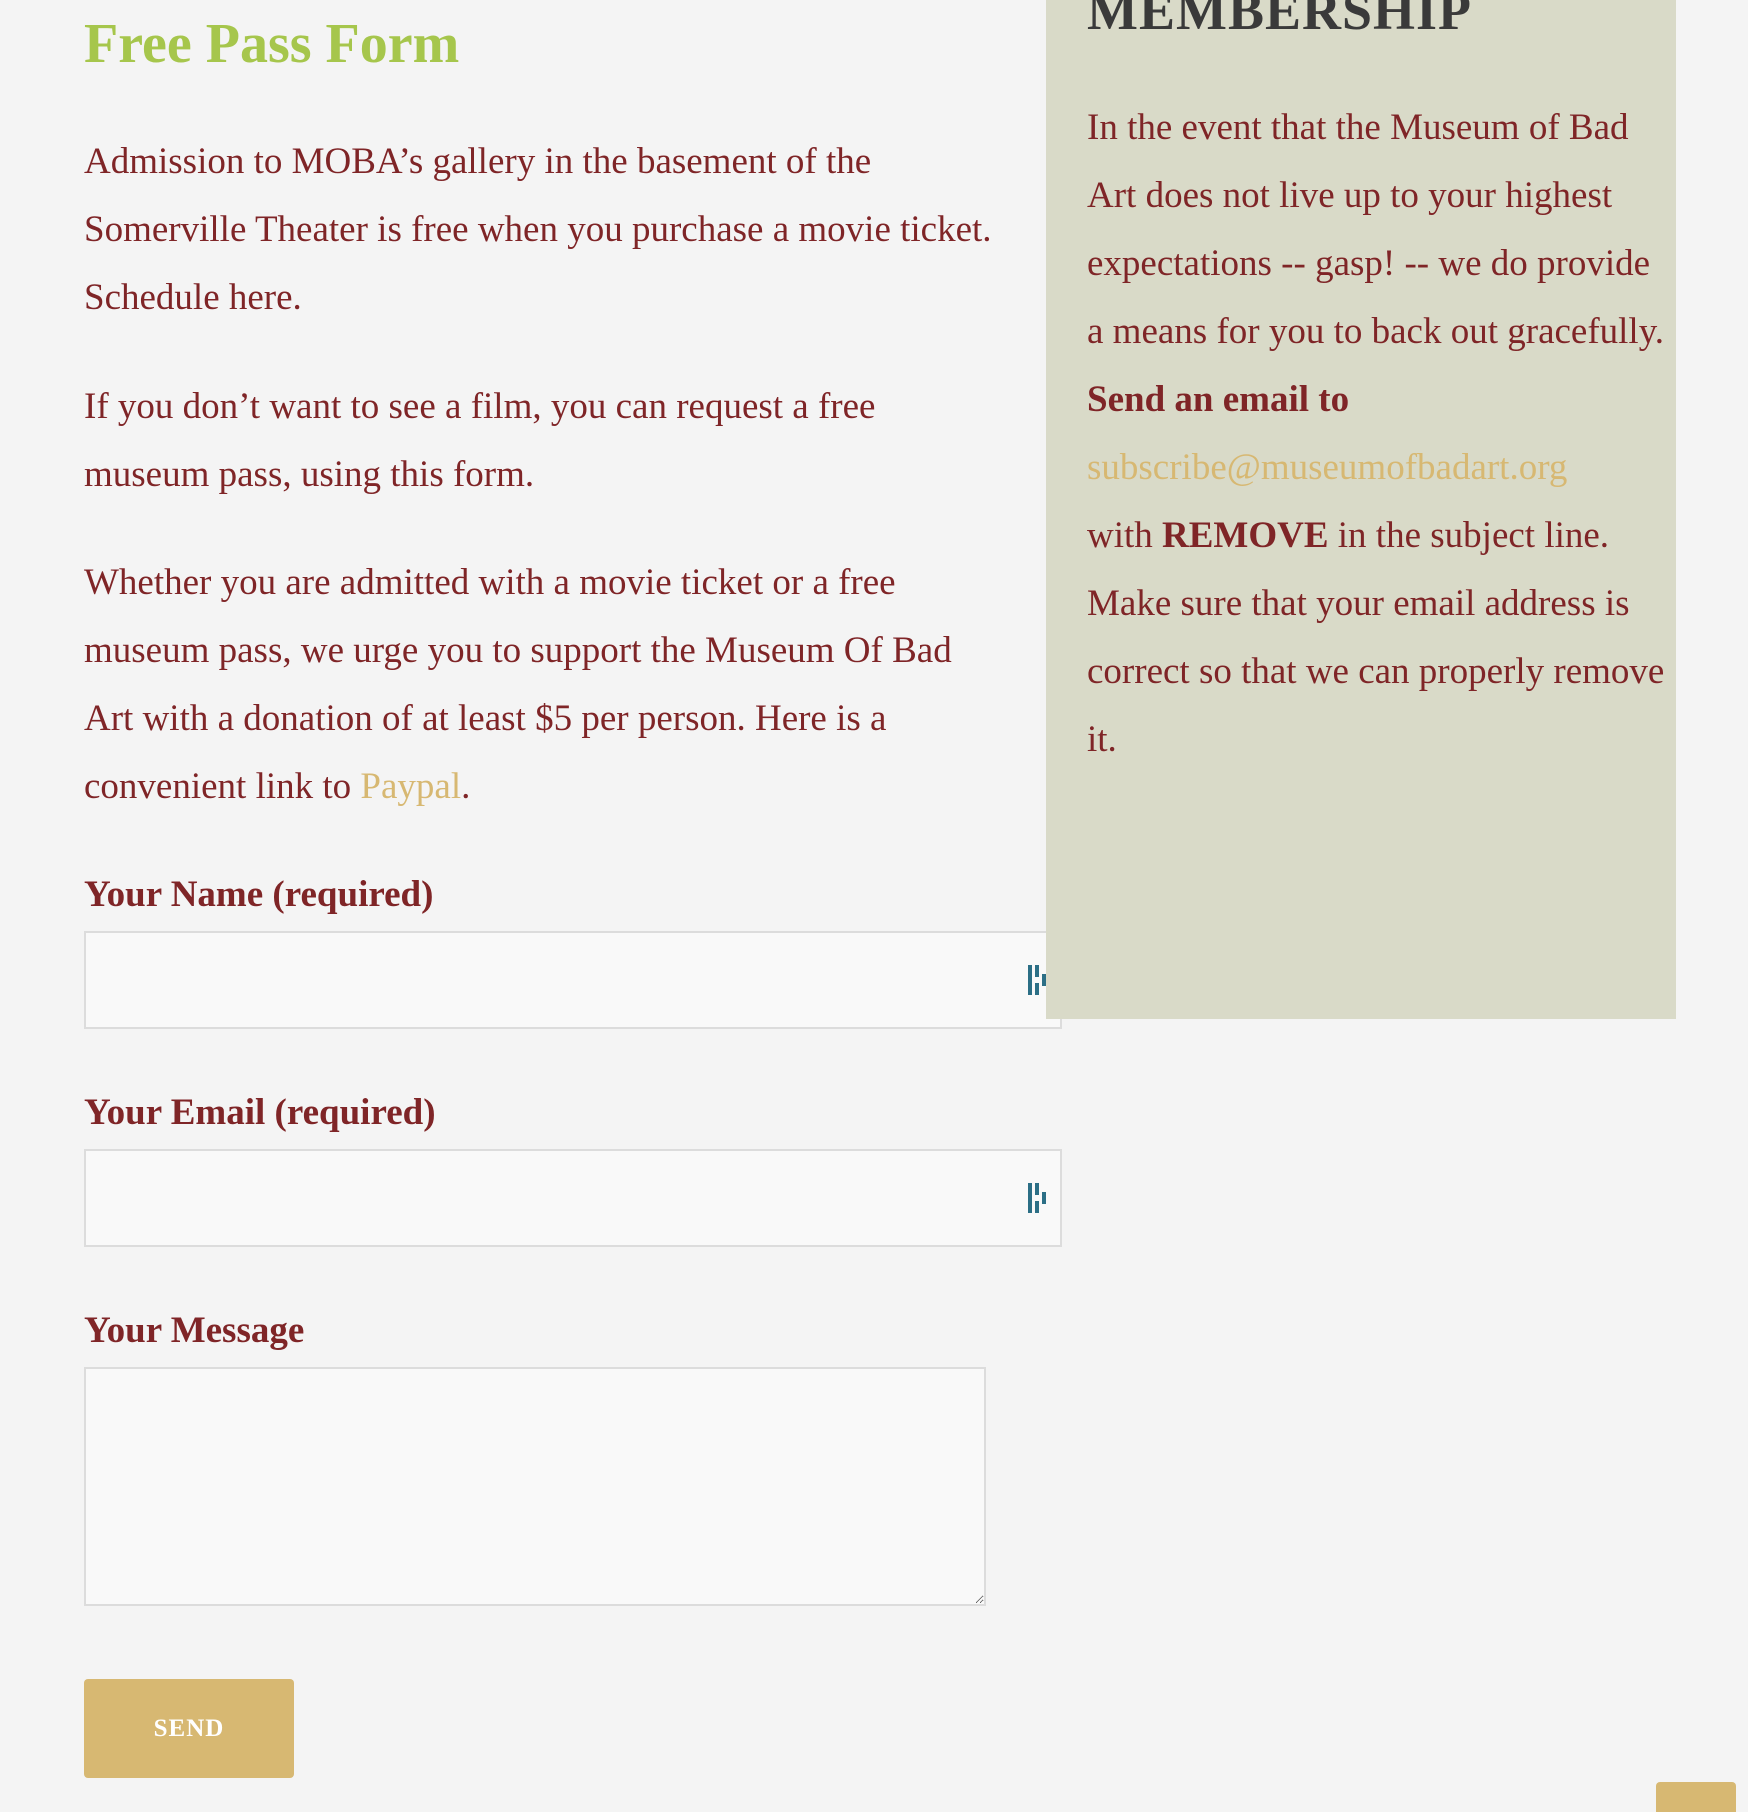  I want to click on scroll-to-top-button, so click(1696, 1797).